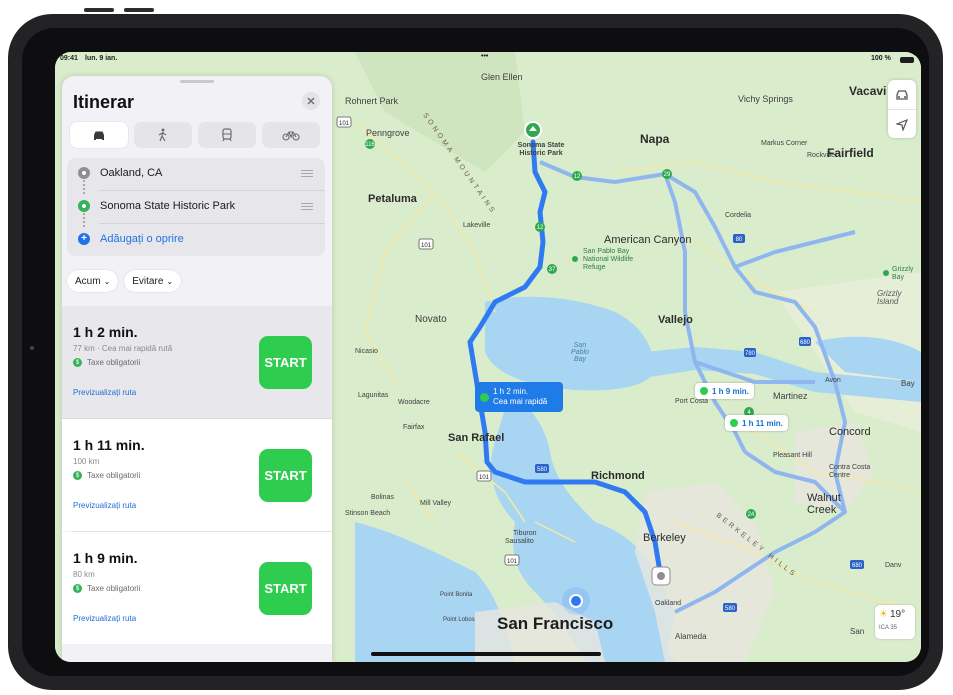 The width and height of the screenshot is (953, 695). Describe the element at coordinates (484, 397) in the screenshot. I see `route-callout-car-icon` at that location.